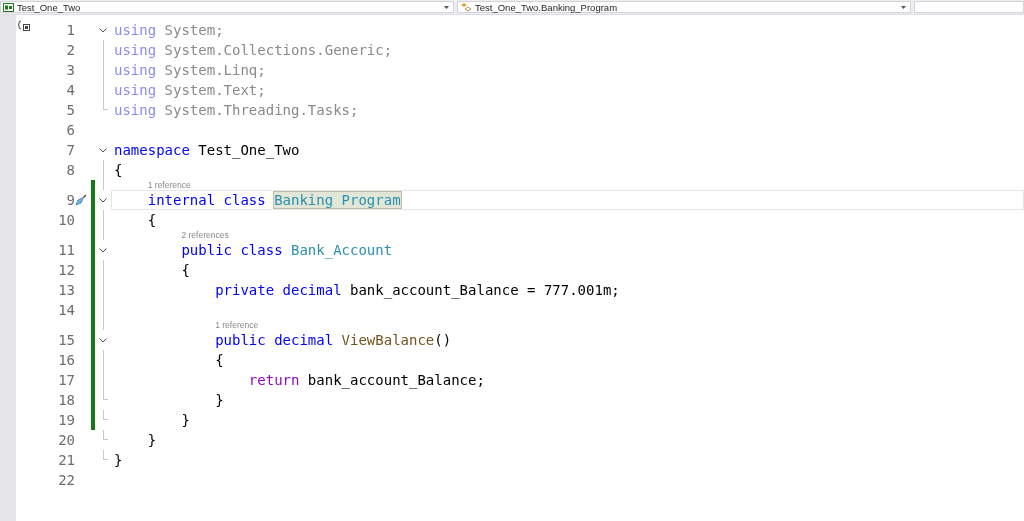  What do you see at coordinates (366, 380) in the screenshot?
I see `code-line: return bank_account_Balance;` at bounding box center [366, 380].